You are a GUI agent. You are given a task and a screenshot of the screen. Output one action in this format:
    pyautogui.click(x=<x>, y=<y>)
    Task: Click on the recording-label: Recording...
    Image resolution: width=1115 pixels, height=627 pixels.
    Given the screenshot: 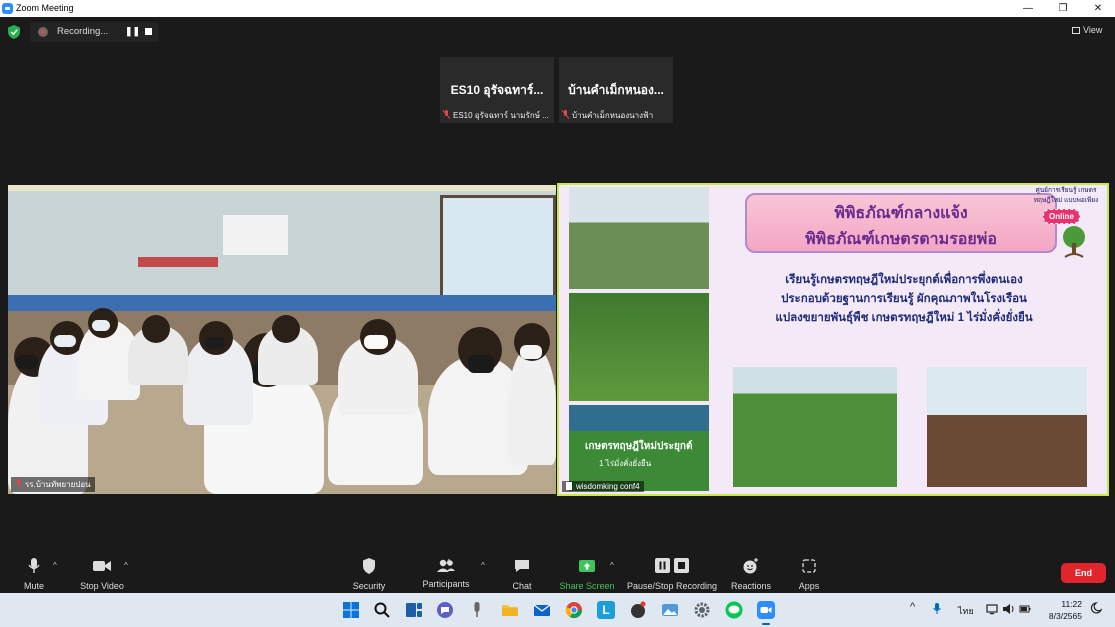 What is the action you would take?
    pyautogui.click(x=83, y=31)
    